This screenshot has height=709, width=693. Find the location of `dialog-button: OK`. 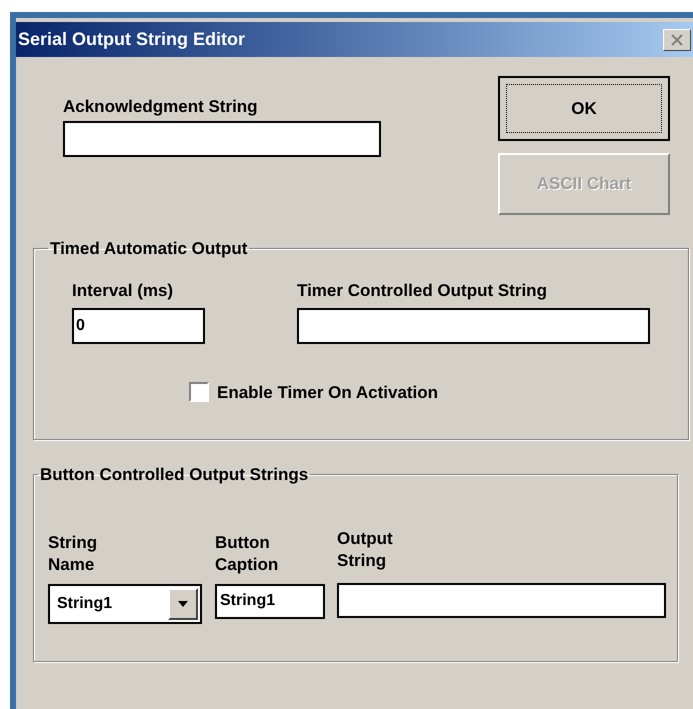

dialog-button: OK is located at coordinates (584, 108).